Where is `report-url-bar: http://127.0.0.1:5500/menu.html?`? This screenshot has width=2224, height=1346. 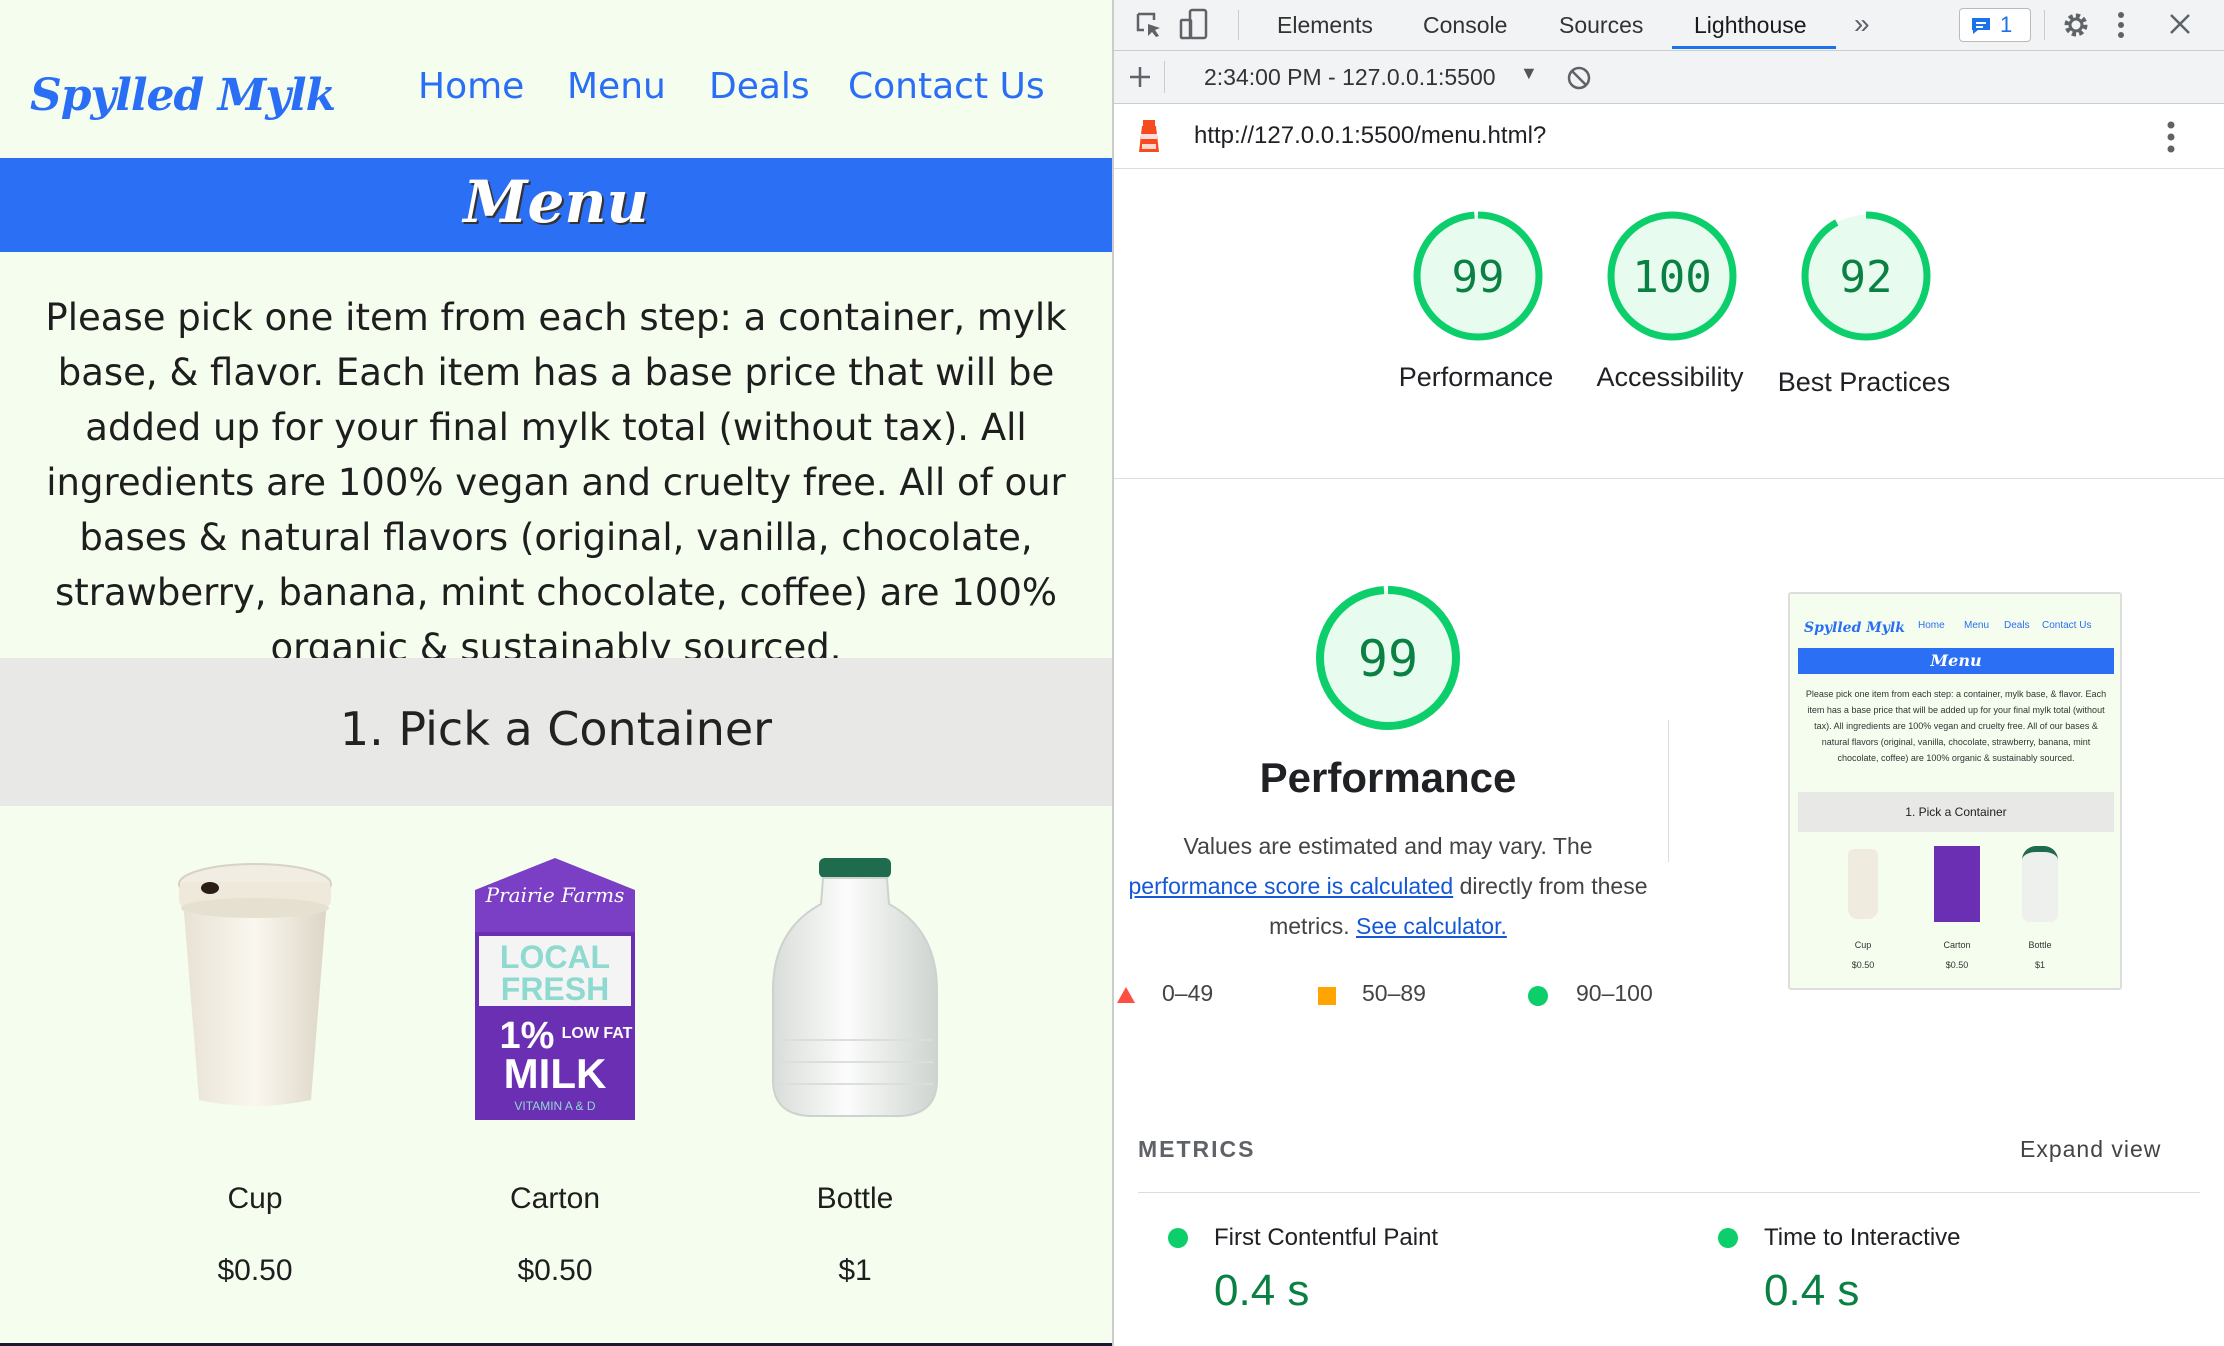
report-url-bar: http://127.0.0.1:5500/menu.html? is located at coordinates (1669, 136).